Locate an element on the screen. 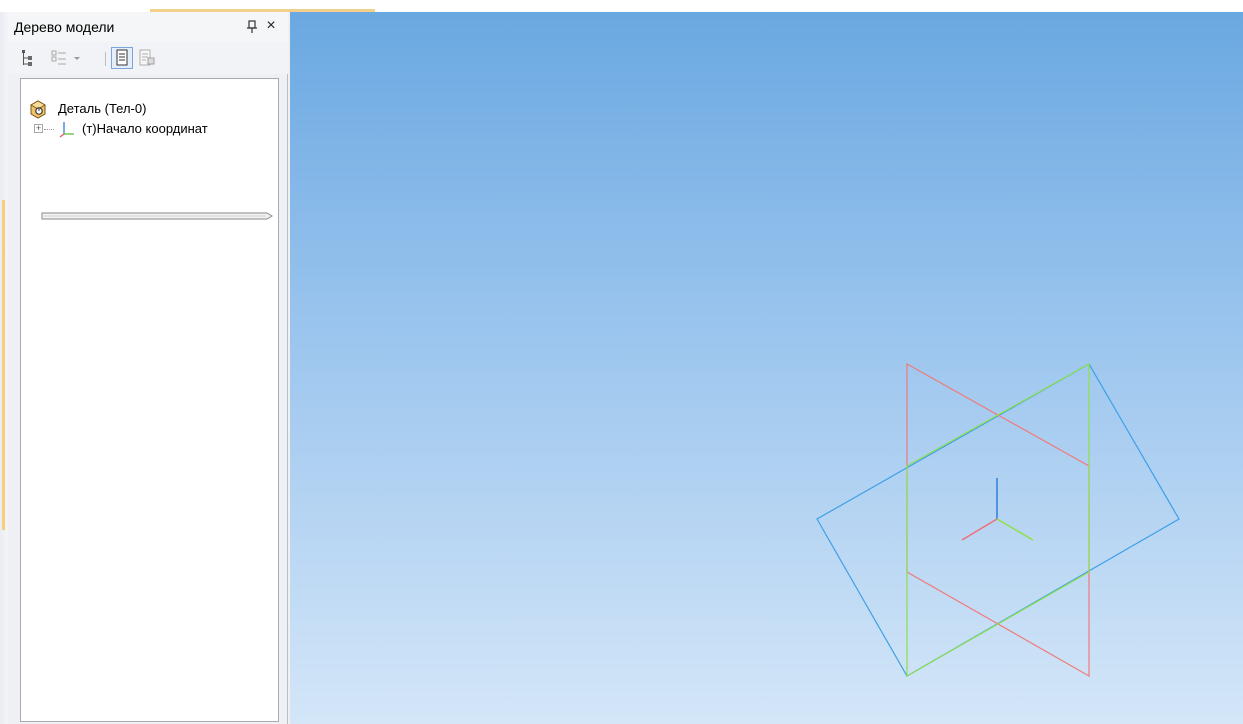 The image size is (1243, 724). document-view-icon is located at coordinates (122, 58).